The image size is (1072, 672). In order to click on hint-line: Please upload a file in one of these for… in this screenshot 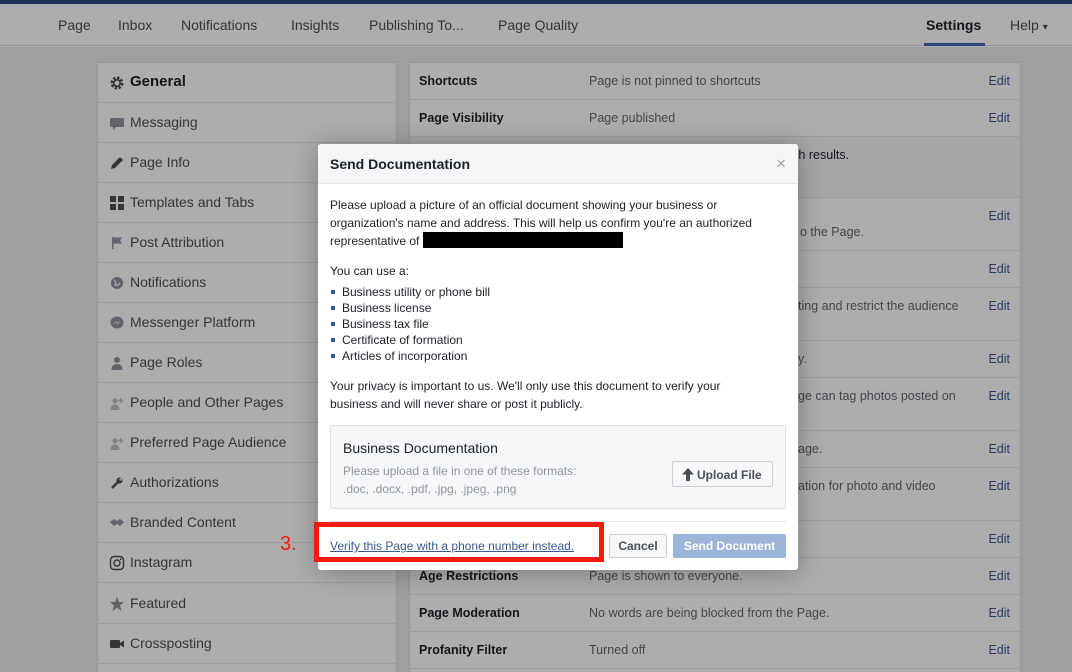, I will do `click(460, 471)`.